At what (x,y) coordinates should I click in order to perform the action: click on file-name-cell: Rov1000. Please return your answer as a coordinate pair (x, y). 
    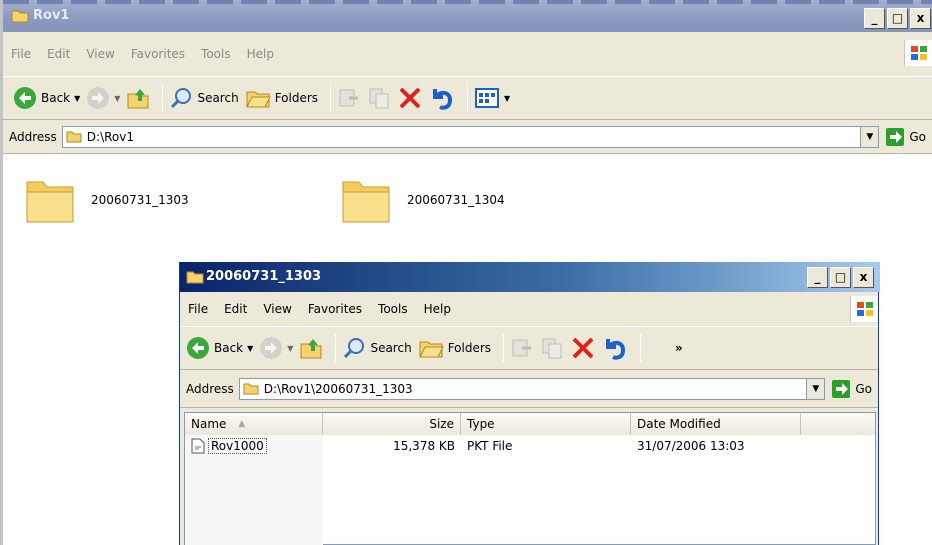
    Looking at the image, I should click on (254, 446).